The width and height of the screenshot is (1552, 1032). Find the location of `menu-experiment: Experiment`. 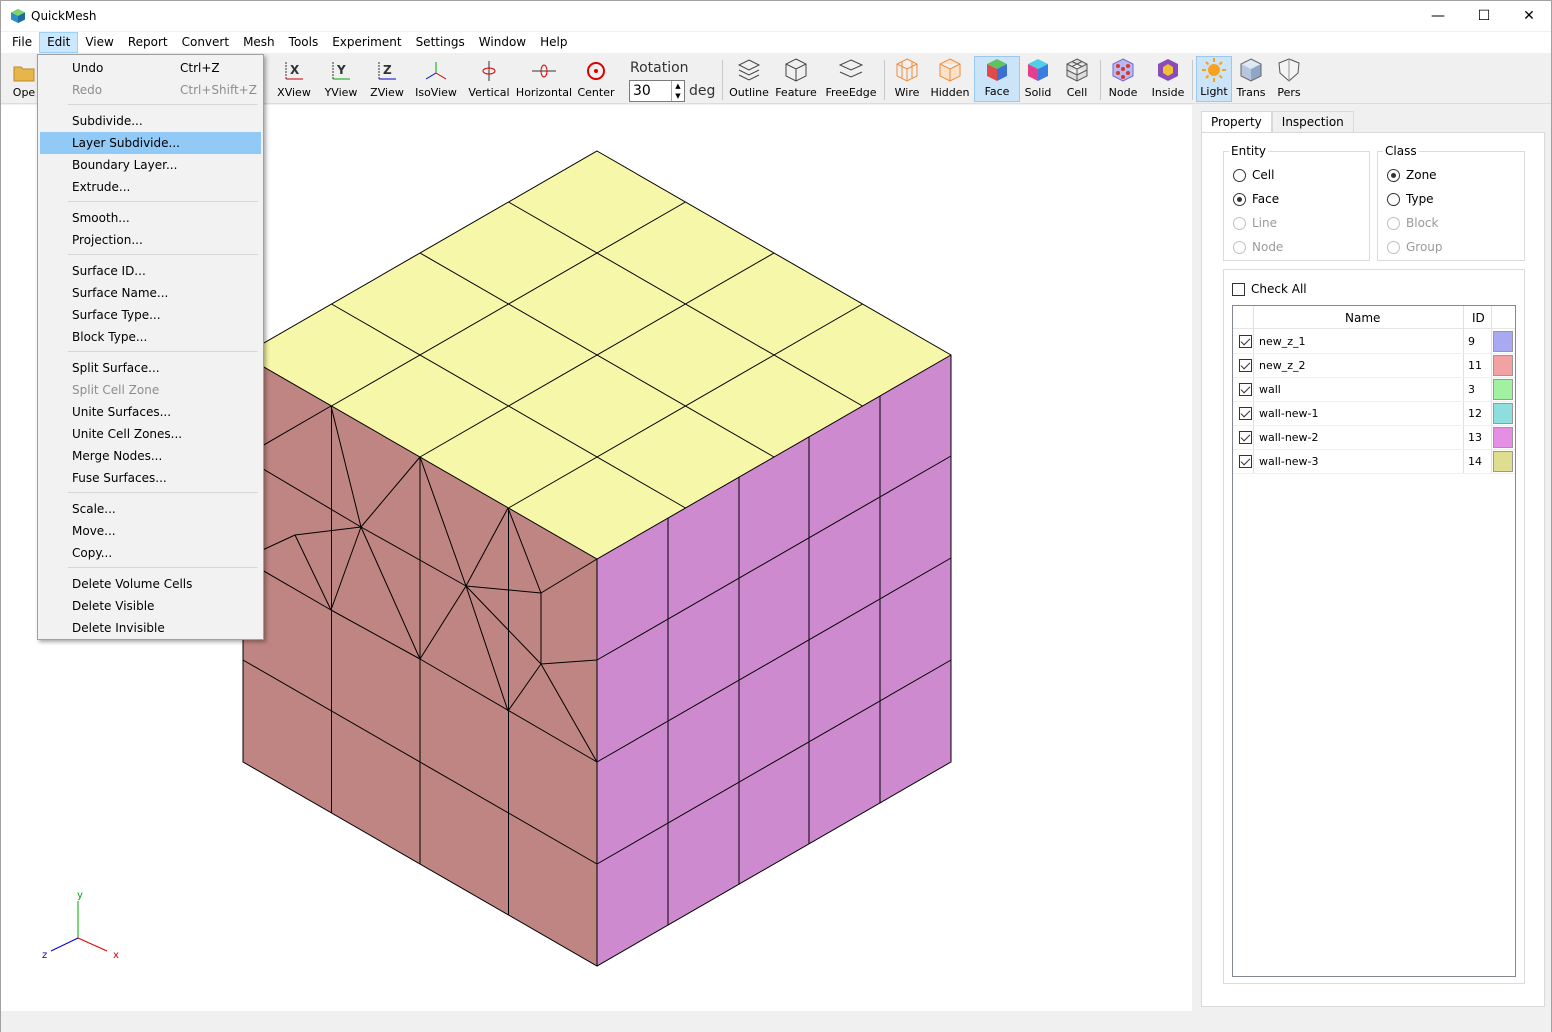

menu-experiment: Experiment is located at coordinates (366, 42).